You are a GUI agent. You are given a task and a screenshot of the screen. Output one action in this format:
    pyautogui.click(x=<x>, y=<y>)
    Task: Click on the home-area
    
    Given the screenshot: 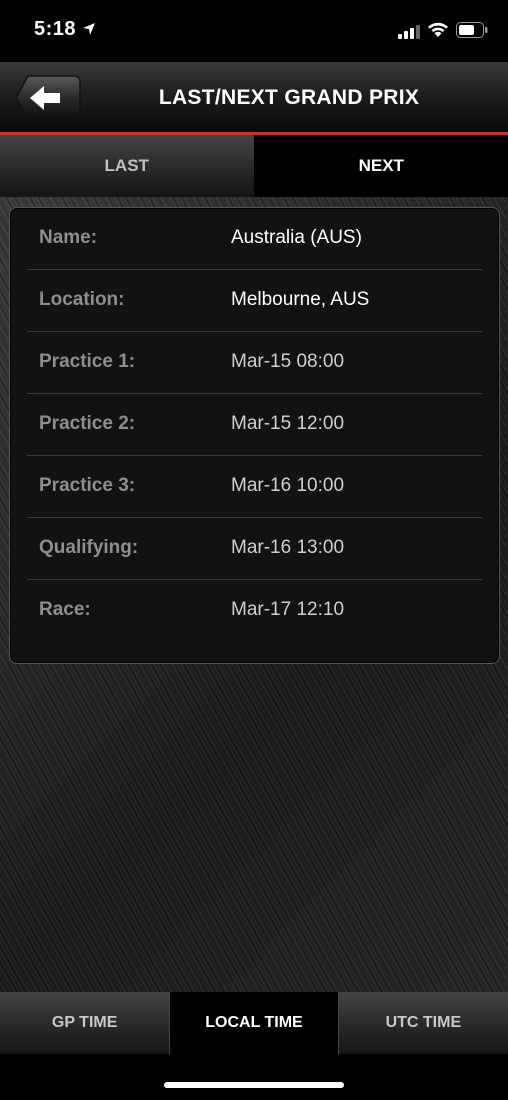 What is the action you would take?
    pyautogui.click(x=254, y=1077)
    